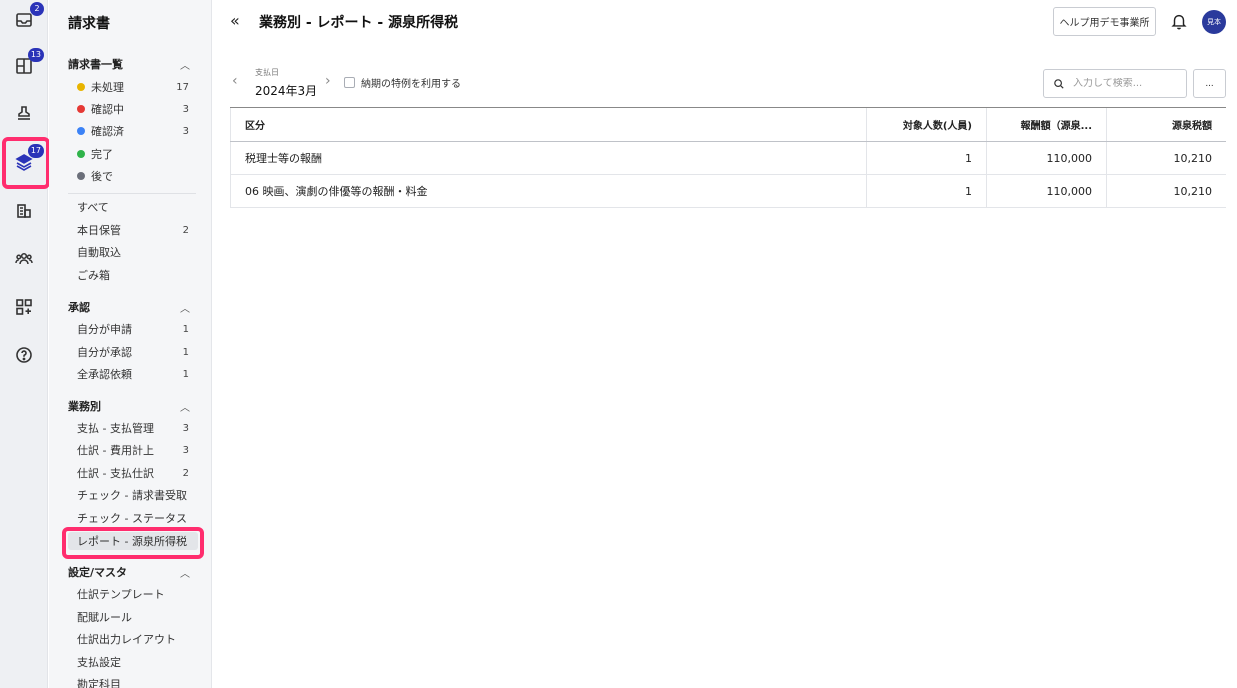 This screenshot has height=688, width=1237. What do you see at coordinates (24, 307) in the screenshot?
I see `apps-add-icon` at bounding box center [24, 307].